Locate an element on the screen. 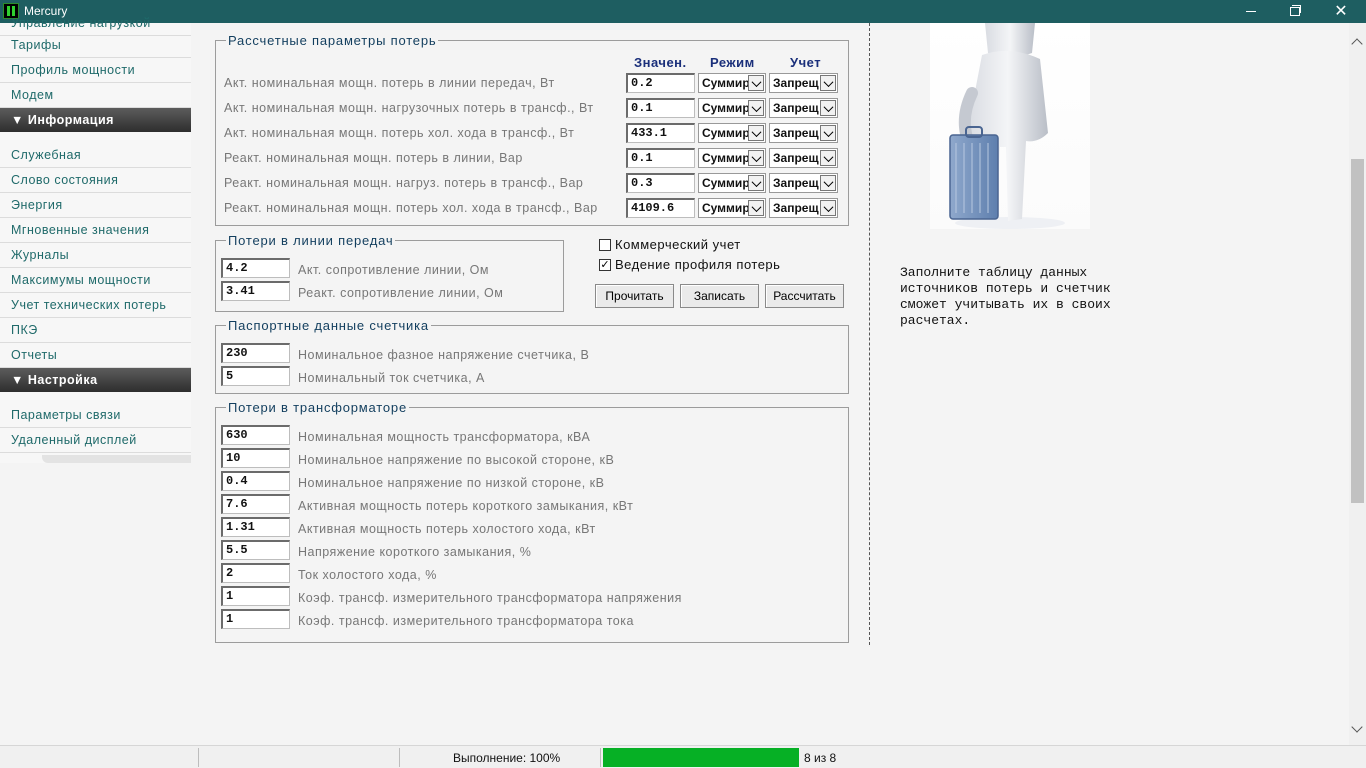 The width and height of the screenshot is (1366, 768). vertical-scrollbar is located at coordinates (1357, 384).